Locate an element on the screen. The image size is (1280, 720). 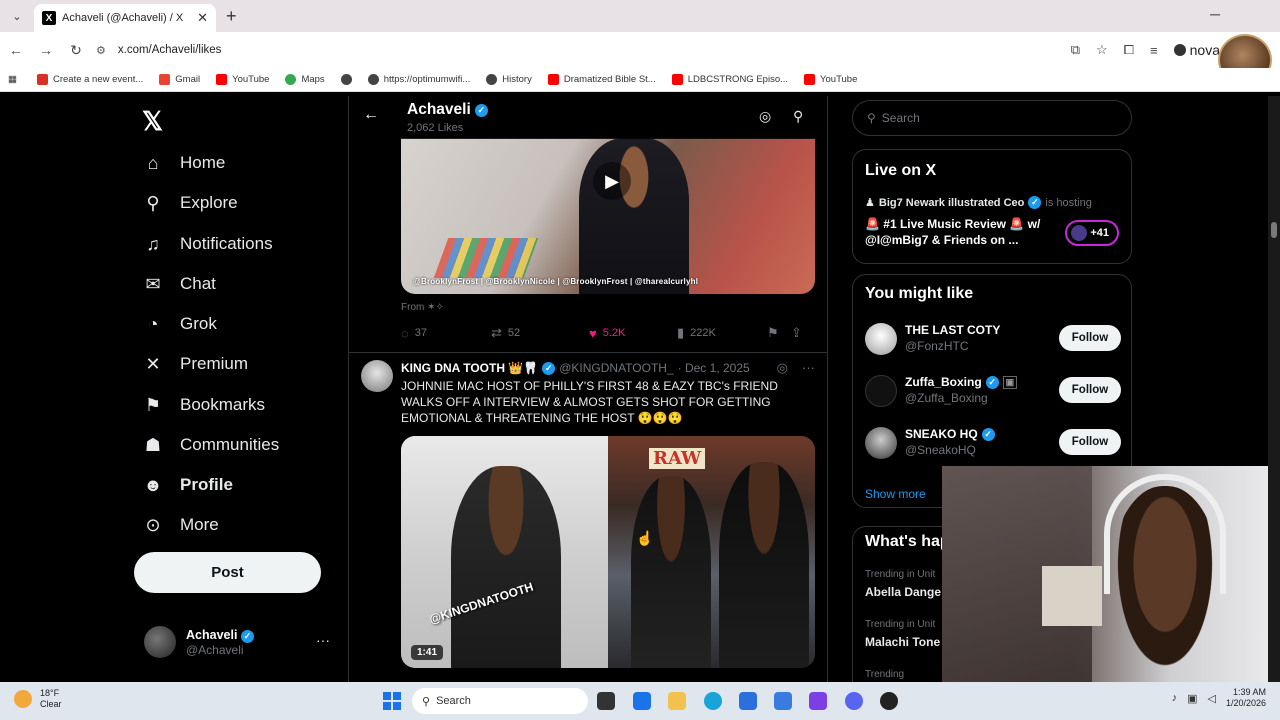
post-button: Post is located at coordinates (227, 572).